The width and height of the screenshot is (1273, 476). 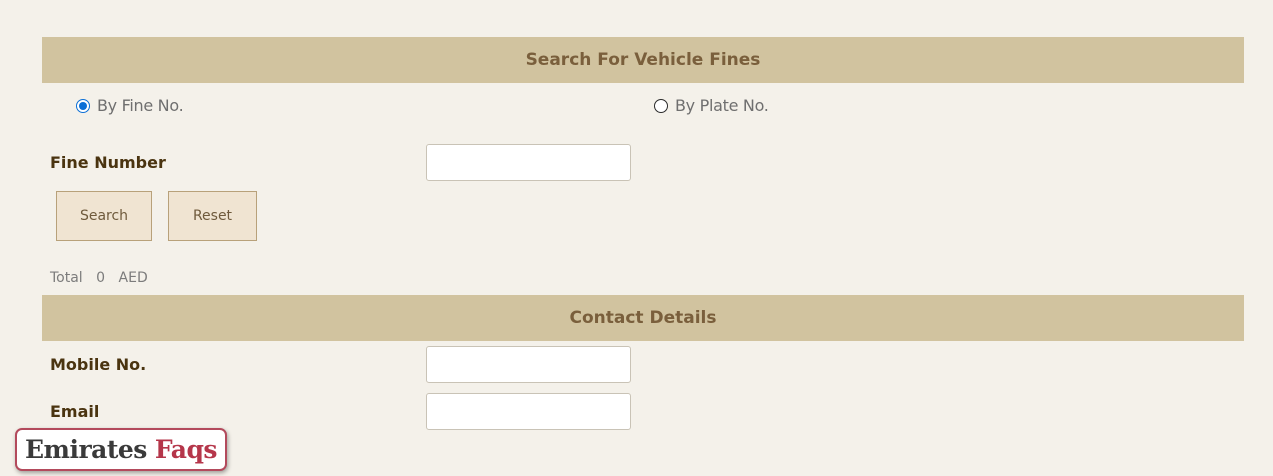 What do you see at coordinates (66, 278) in the screenshot?
I see `total-label: Total` at bounding box center [66, 278].